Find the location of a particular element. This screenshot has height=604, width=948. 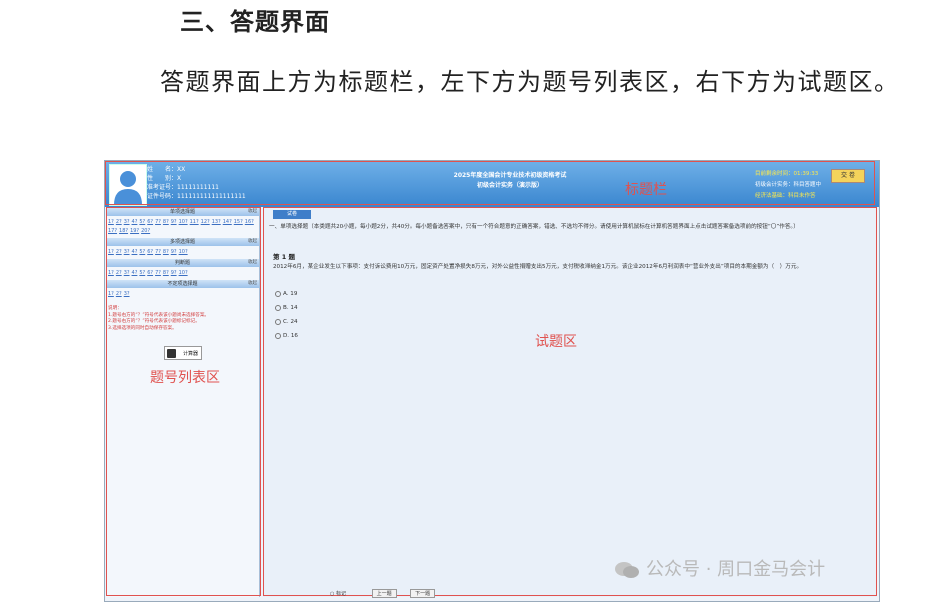

title-bar-outline is located at coordinates (490, 183).